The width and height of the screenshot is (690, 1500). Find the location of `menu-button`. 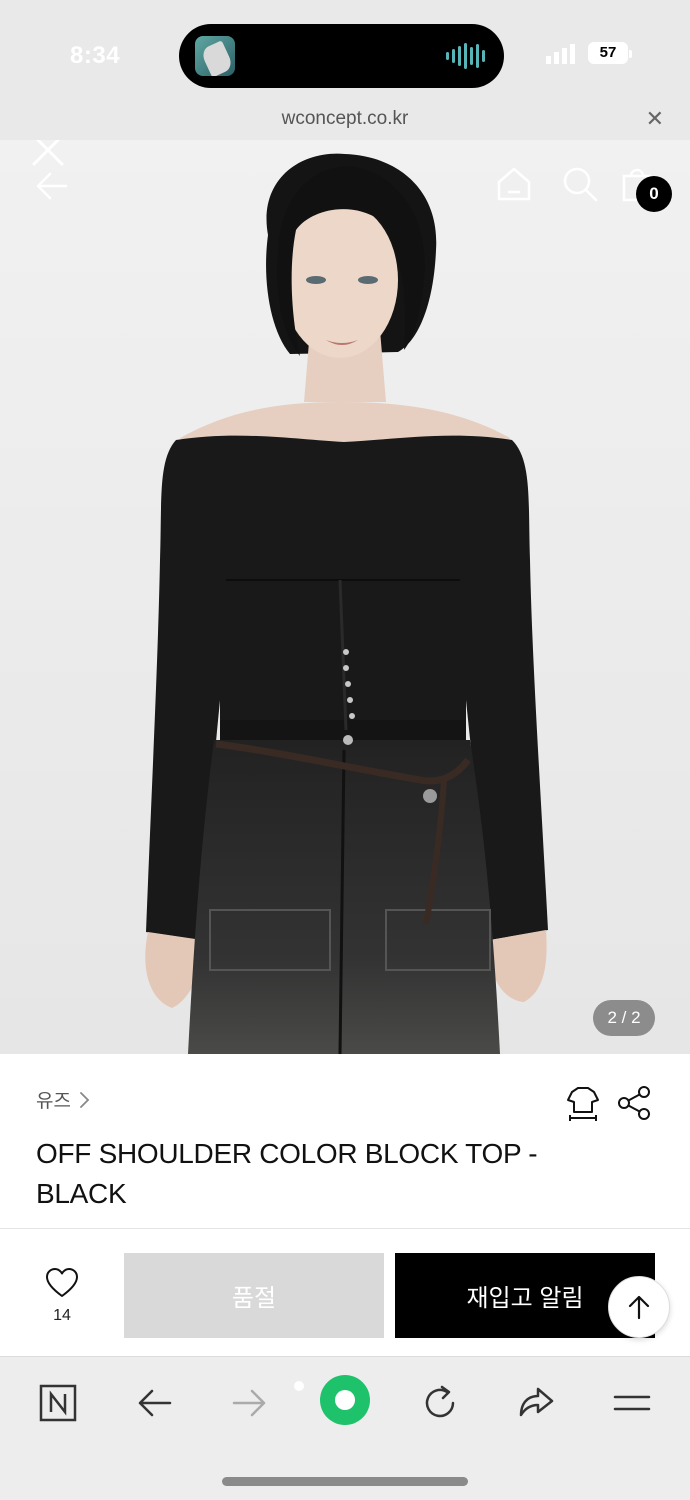

menu-button is located at coordinates (632, 1403).